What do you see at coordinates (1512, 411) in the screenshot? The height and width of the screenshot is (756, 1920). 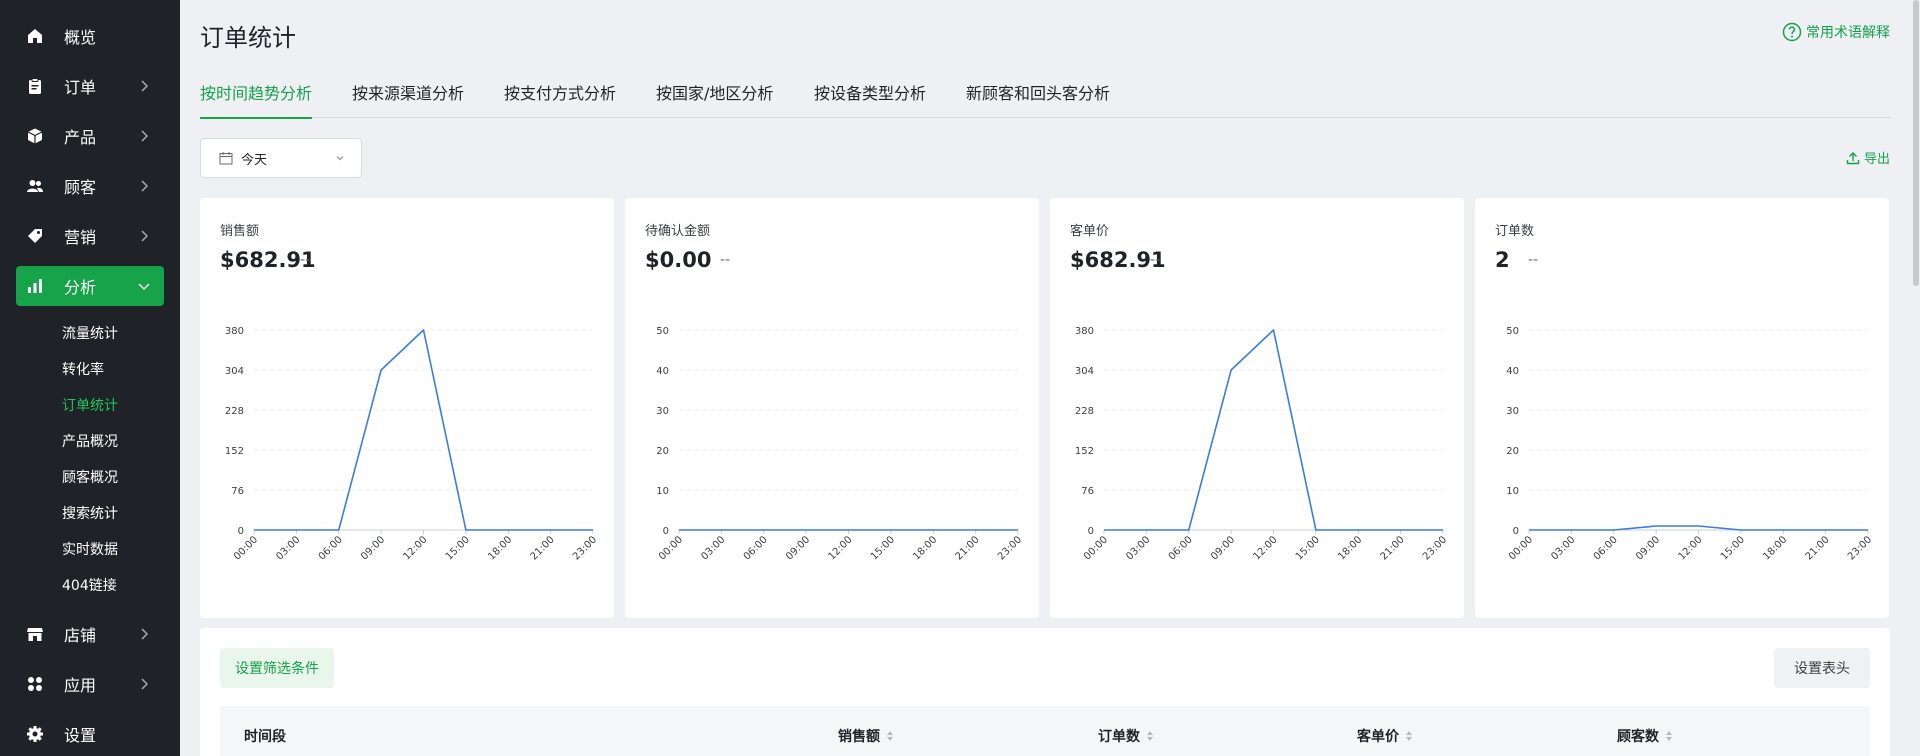 I see `y-tick-label: 30` at bounding box center [1512, 411].